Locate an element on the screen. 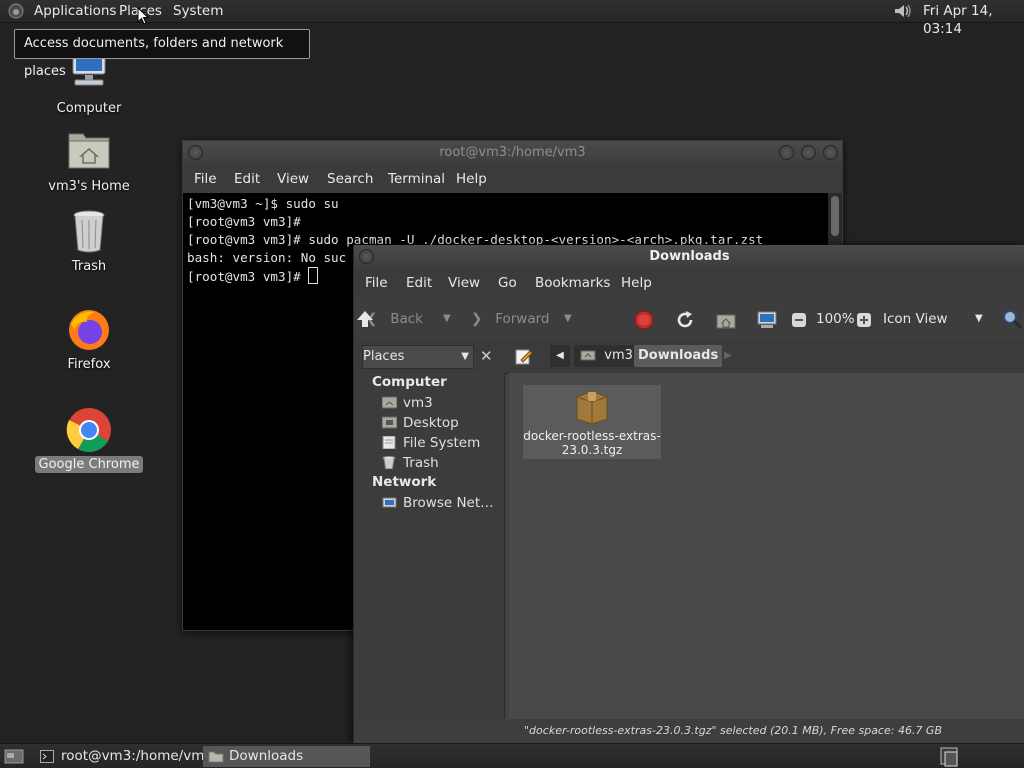 The image size is (1024, 768). sidebar-item-label: Desktop is located at coordinates (431, 423).